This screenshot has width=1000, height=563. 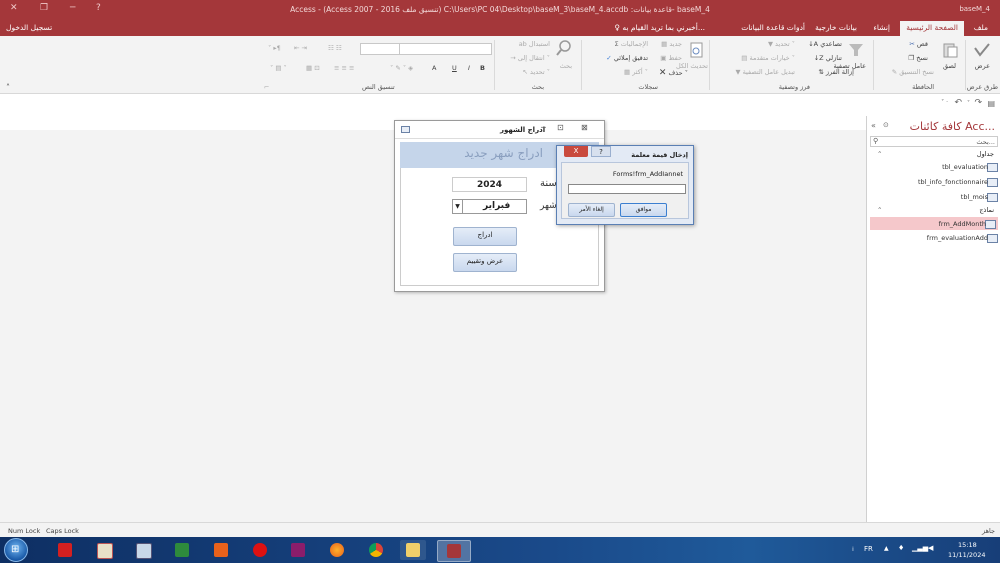 What do you see at coordinates (886, 125) in the screenshot?
I see `nav-menu-icon: ⊙` at bounding box center [886, 125].